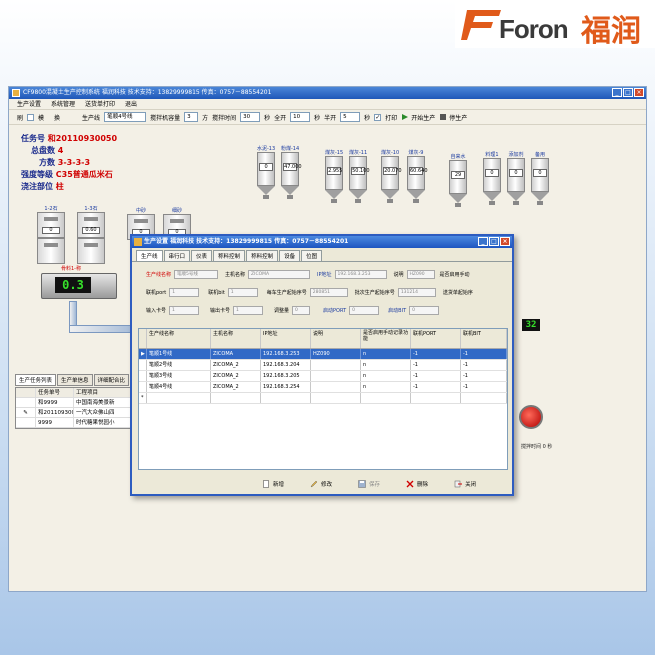 This screenshot has height=655, width=655. Describe the element at coordinates (138, 242) in the screenshot. I see `dialog-icon` at that location.